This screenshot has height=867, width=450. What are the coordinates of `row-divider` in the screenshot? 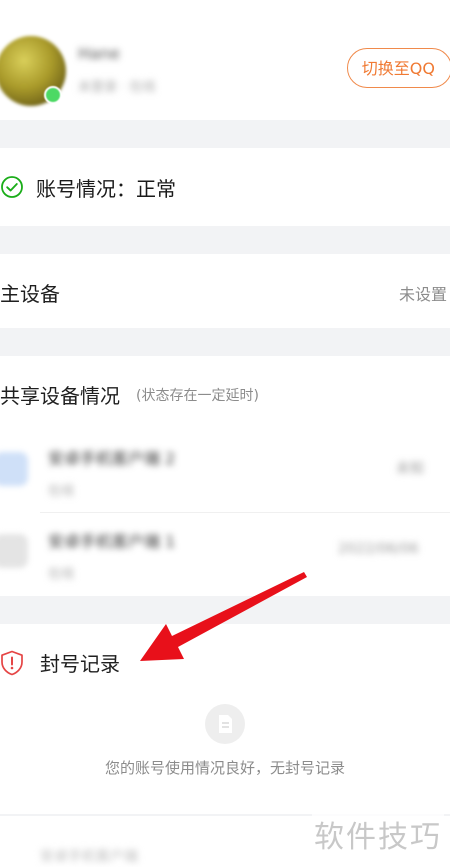 It's located at (245, 512).